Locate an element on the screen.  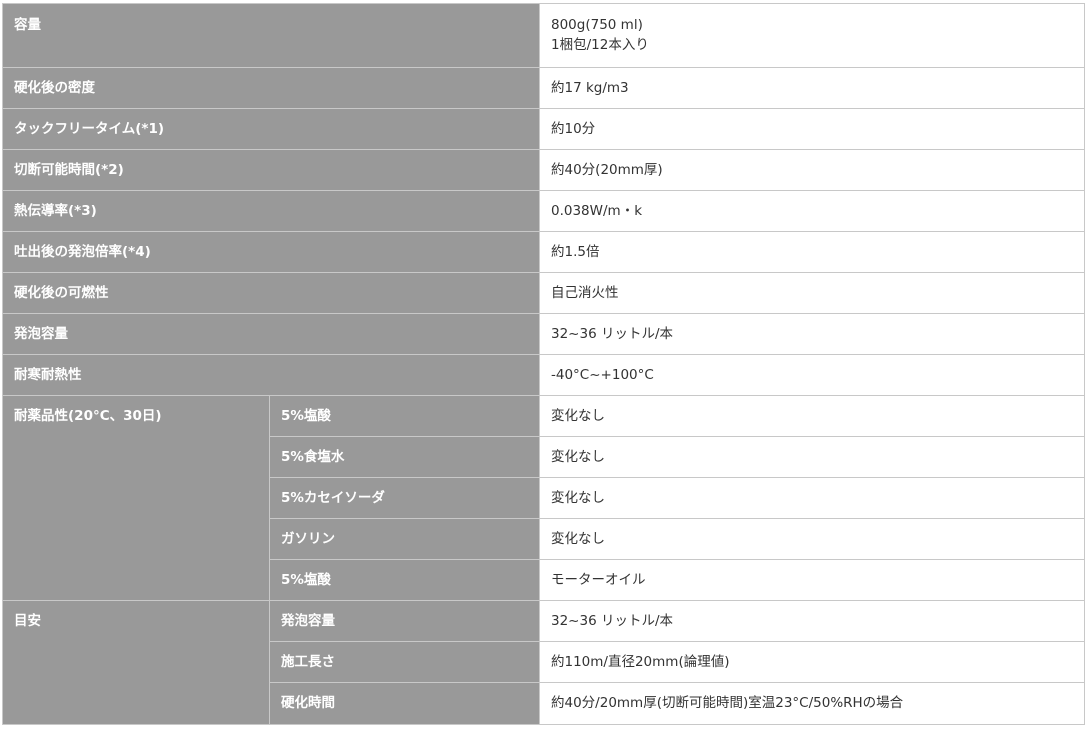
sub-label-guide: 施工長さ is located at coordinates (404, 662).